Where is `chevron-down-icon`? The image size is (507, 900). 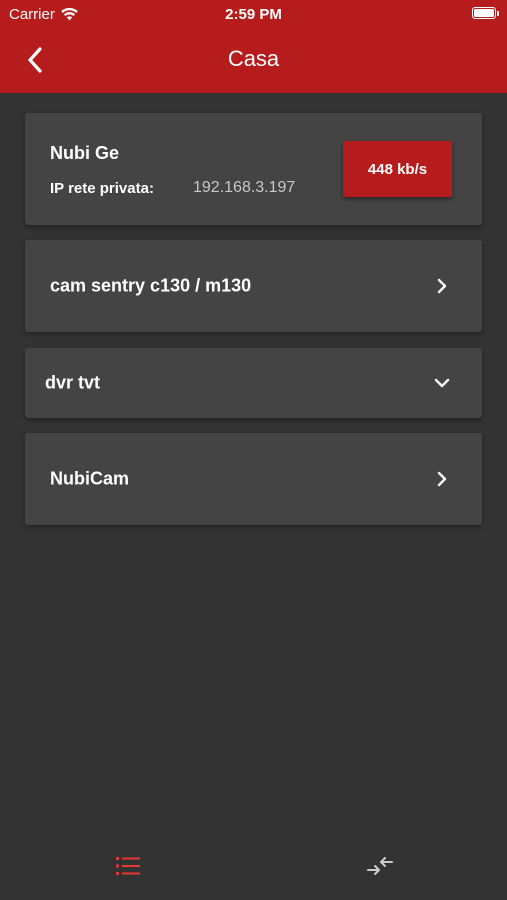 chevron-down-icon is located at coordinates (442, 383).